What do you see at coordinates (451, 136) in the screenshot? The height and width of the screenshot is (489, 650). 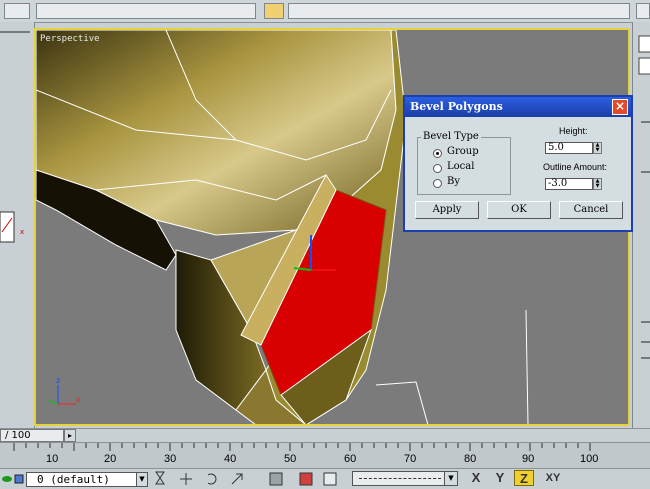 I see `bevel-type-label: Bevel Type` at bounding box center [451, 136].